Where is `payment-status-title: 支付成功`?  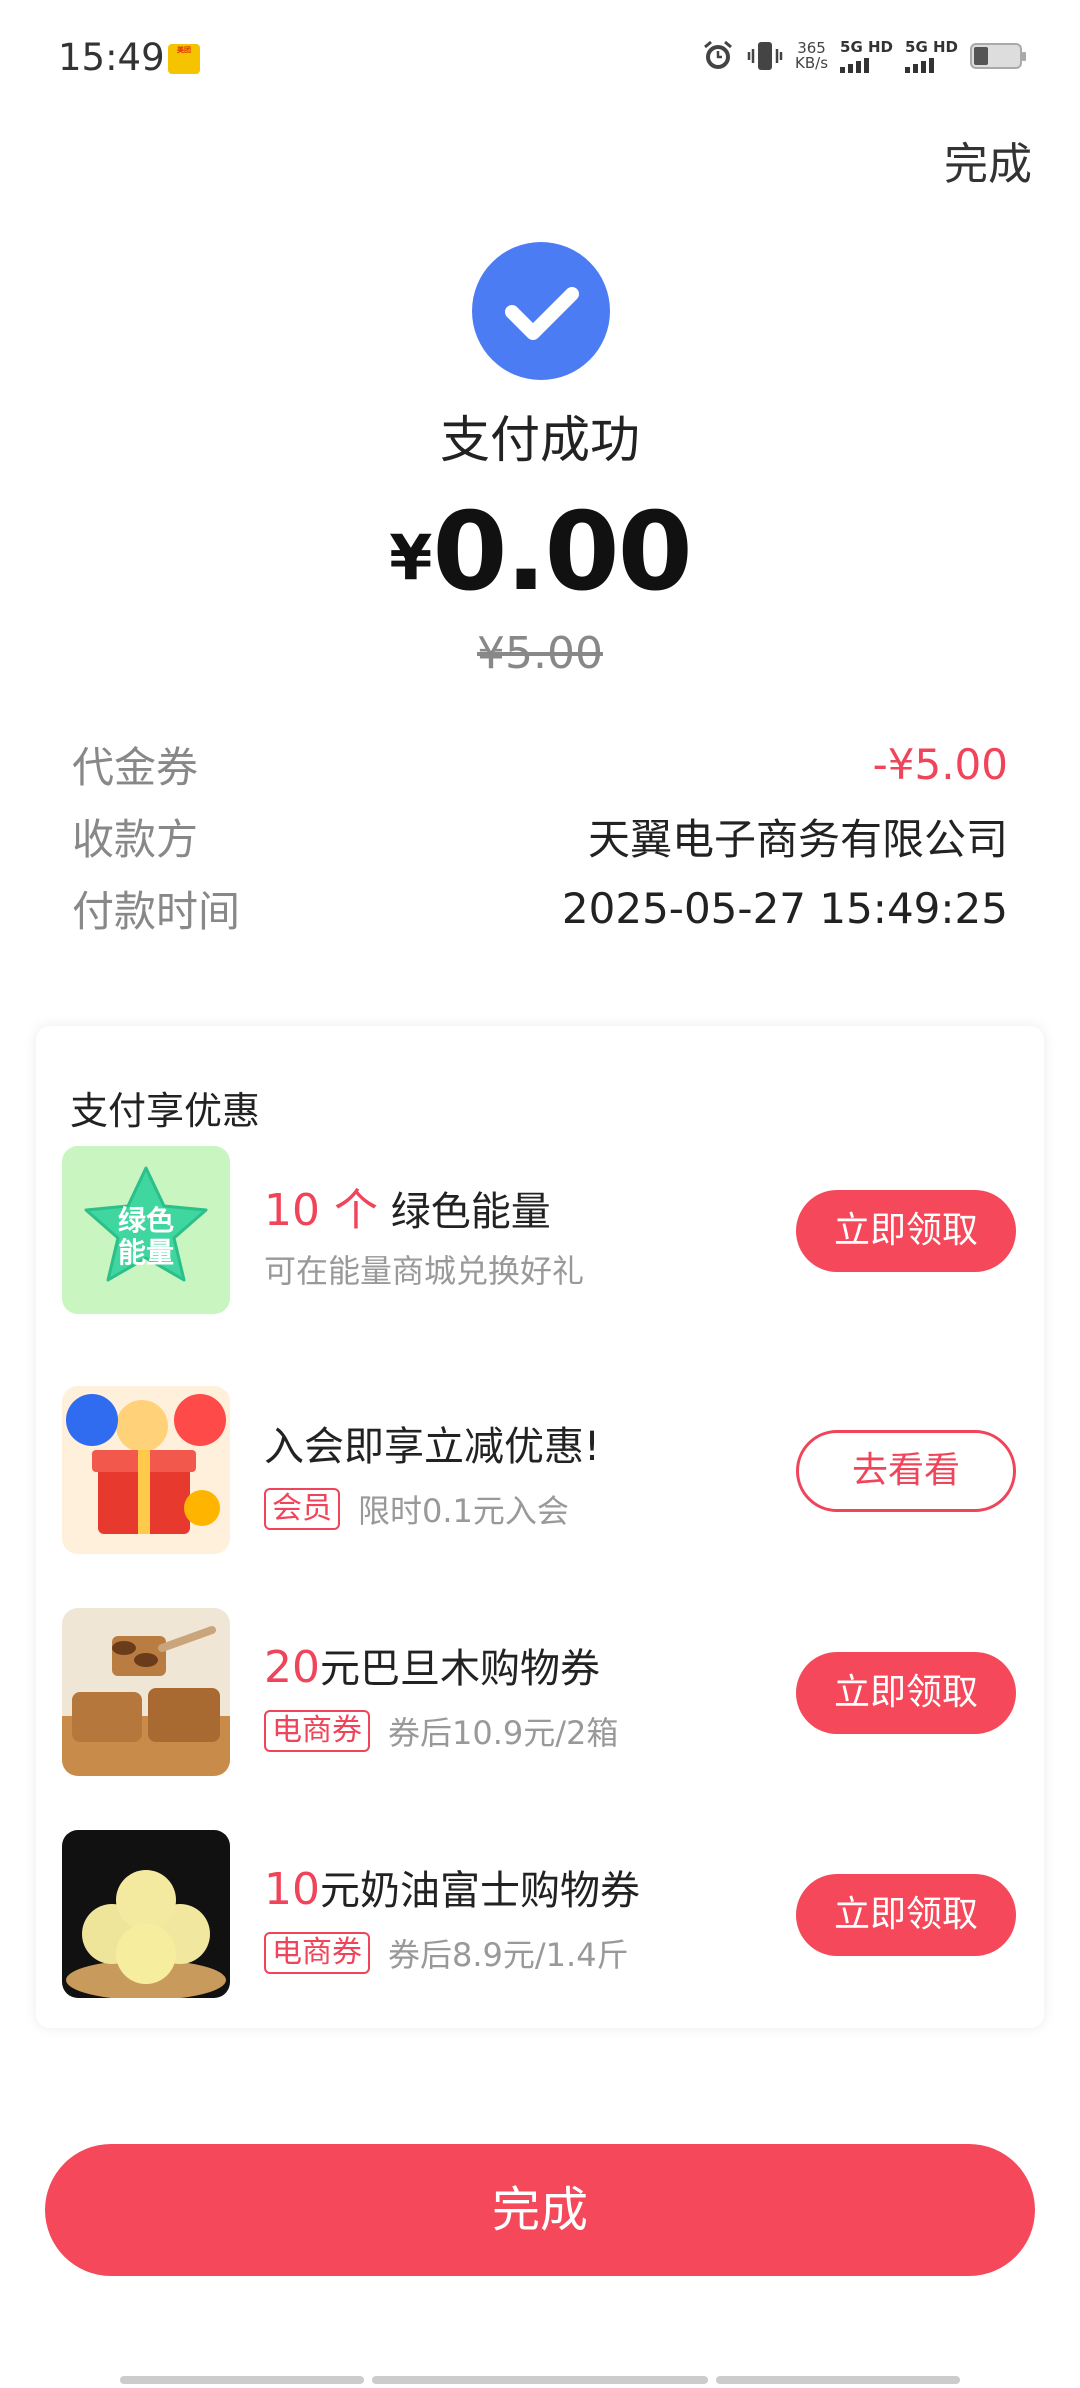 payment-status-title: 支付成功 is located at coordinates (540, 440).